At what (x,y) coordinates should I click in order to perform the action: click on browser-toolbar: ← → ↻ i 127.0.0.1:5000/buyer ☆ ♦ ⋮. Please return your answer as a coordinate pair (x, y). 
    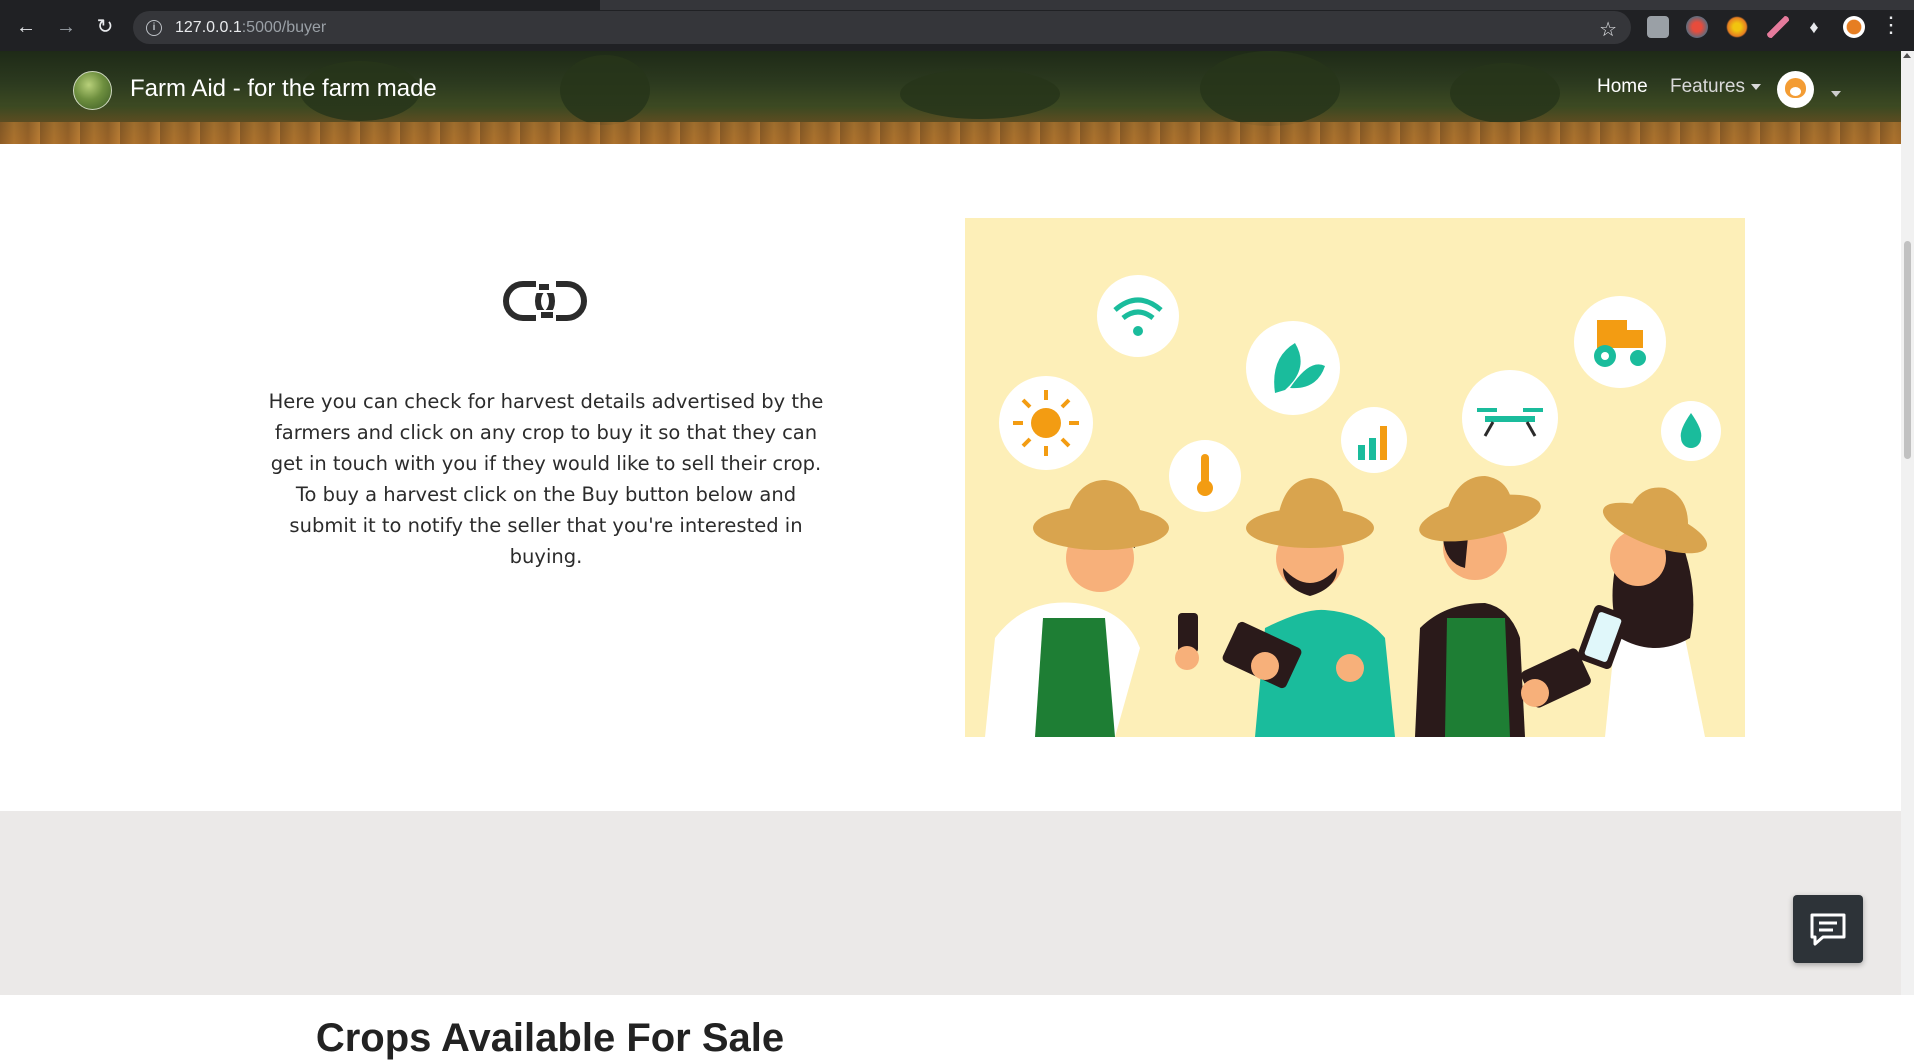
    Looking at the image, I should click on (957, 25).